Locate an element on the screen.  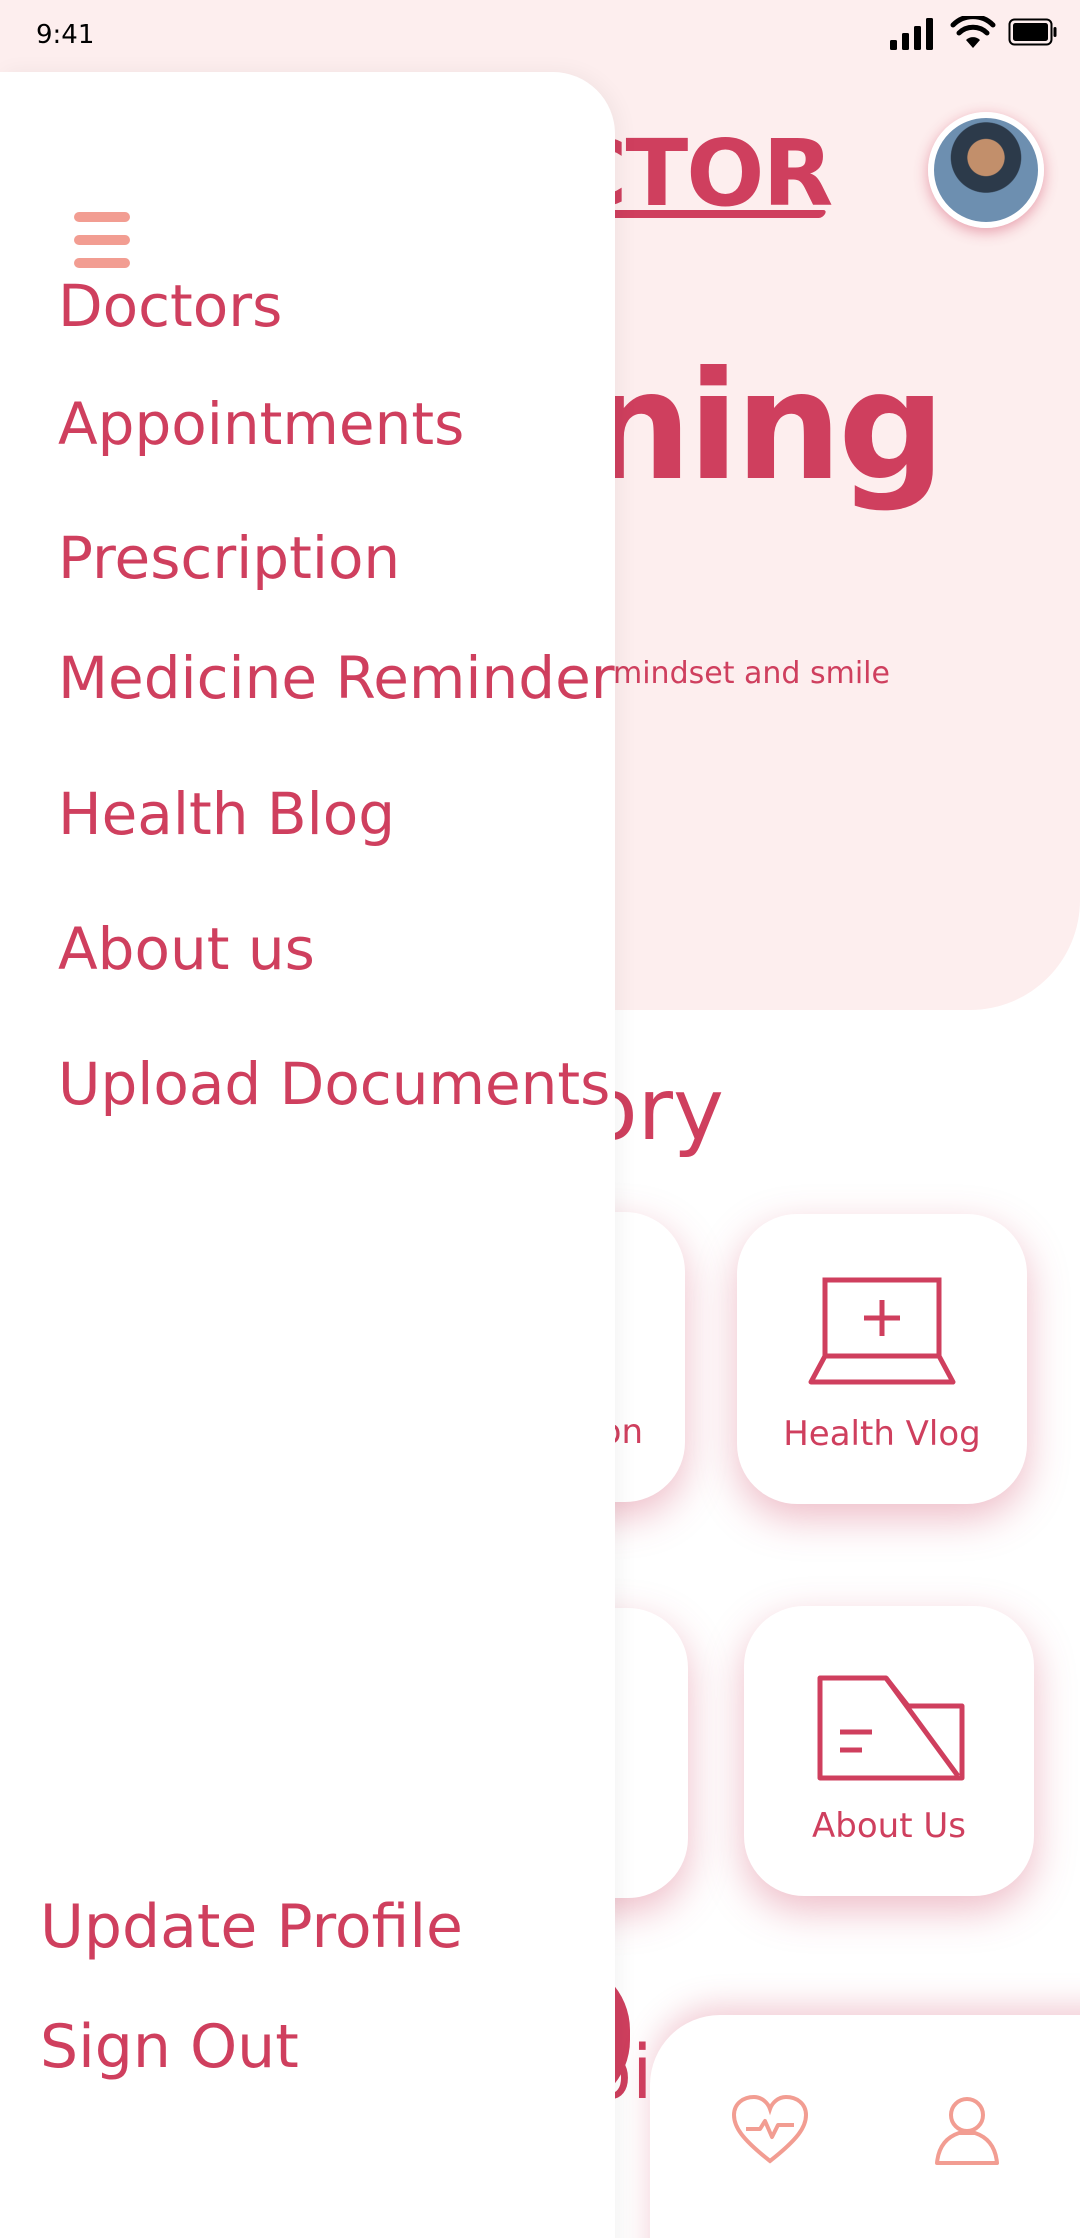
heart-pulse-icon is located at coordinates (770, 2130).